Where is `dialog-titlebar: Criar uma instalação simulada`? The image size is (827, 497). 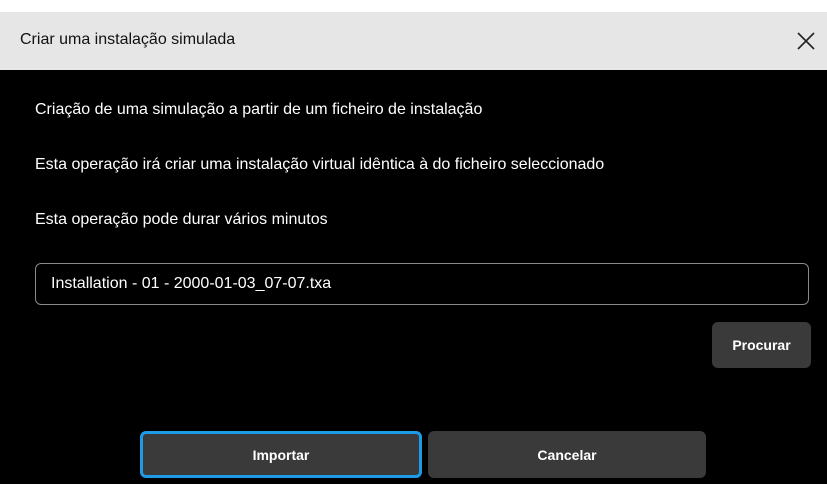
dialog-titlebar: Criar uma instalação simulada is located at coordinates (413, 41).